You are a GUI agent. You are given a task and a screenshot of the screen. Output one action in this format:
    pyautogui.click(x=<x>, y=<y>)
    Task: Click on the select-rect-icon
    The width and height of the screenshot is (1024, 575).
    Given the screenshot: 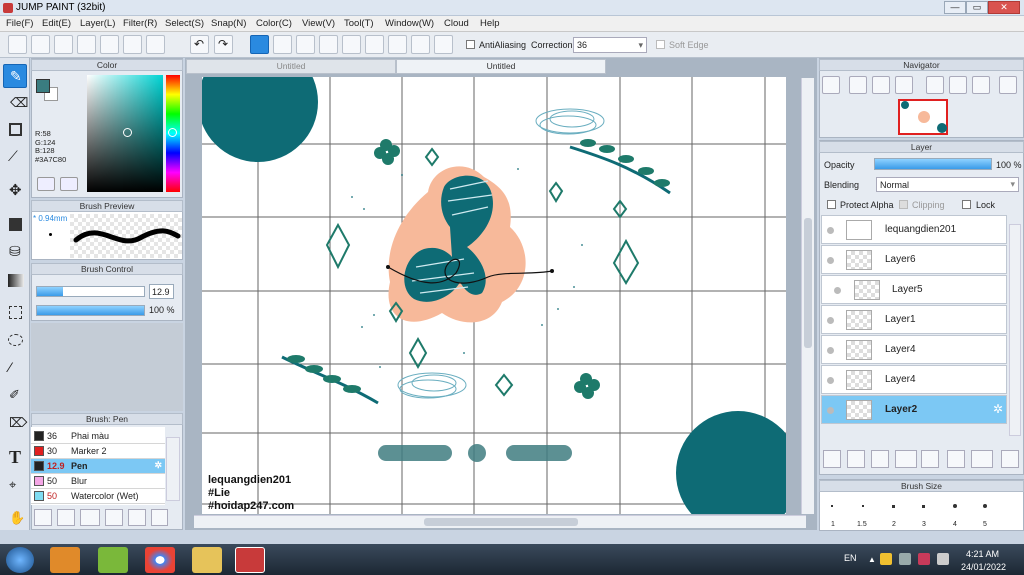 What is the action you would take?
    pyautogui.click(x=15, y=312)
    